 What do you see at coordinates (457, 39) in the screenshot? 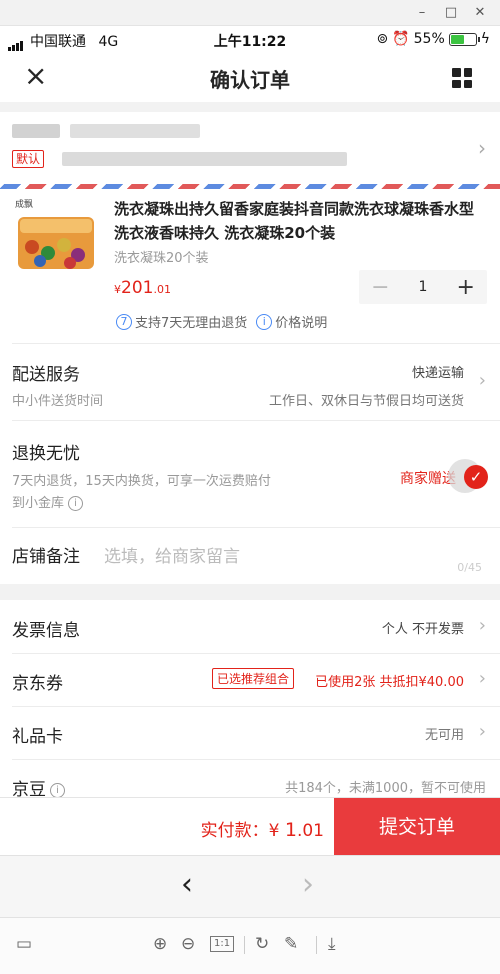
I see `battery-level` at bounding box center [457, 39].